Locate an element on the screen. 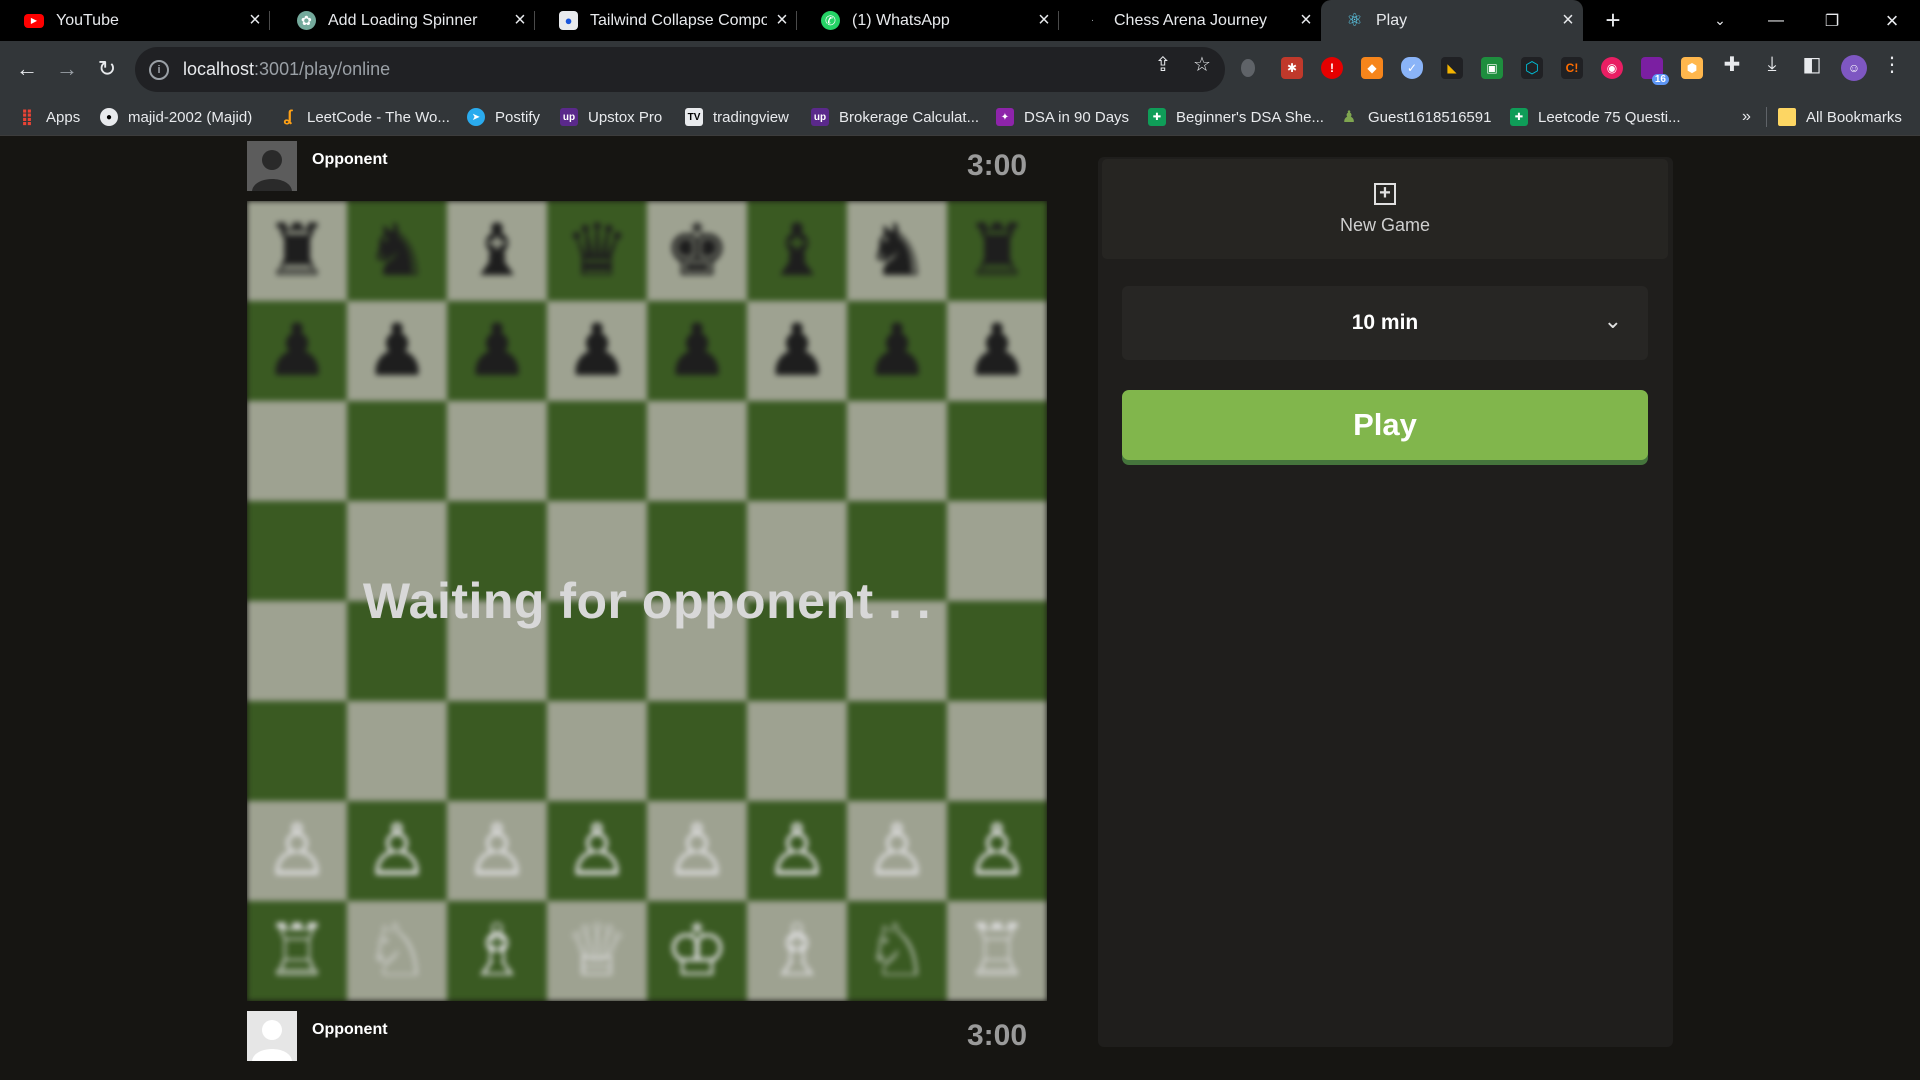 Image resolution: width=1920 pixels, height=1080 pixels. bookmark-apps: ⣿ Apps is located at coordinates (49, 117).